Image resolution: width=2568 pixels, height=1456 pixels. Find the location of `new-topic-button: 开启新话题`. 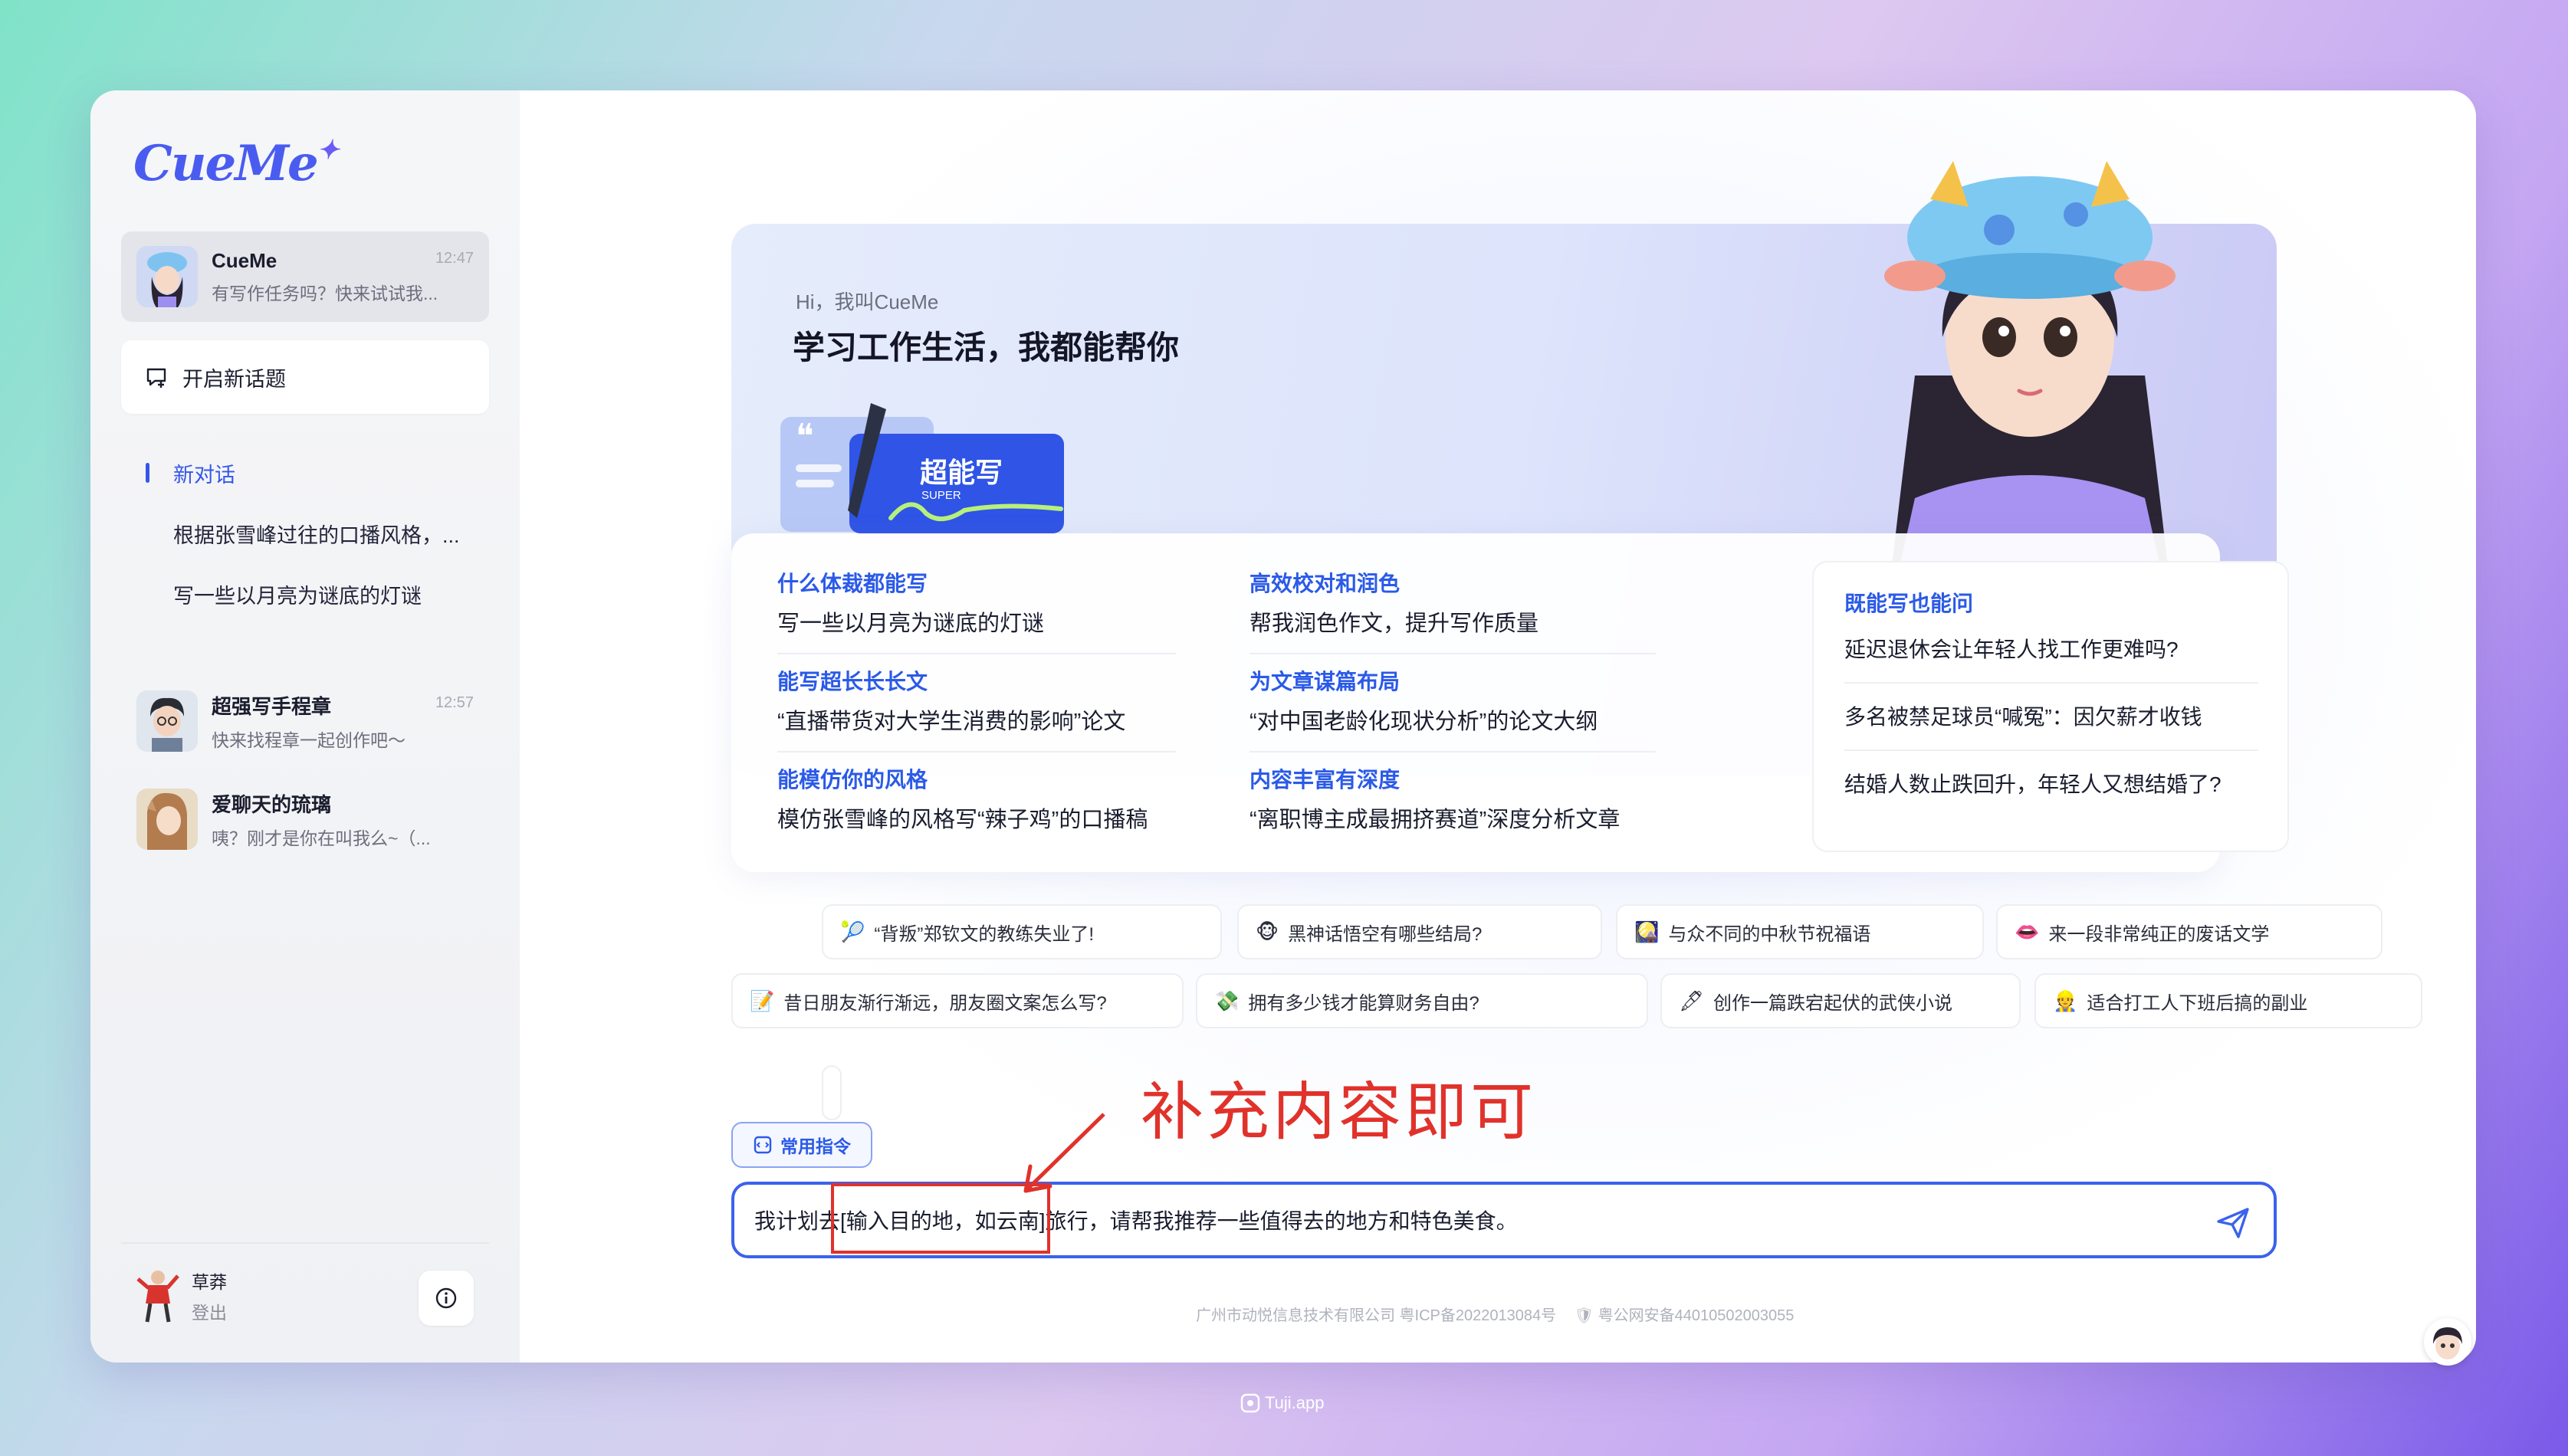

new-topic-button: 开启新话题 is located at coordinates (305, 377).